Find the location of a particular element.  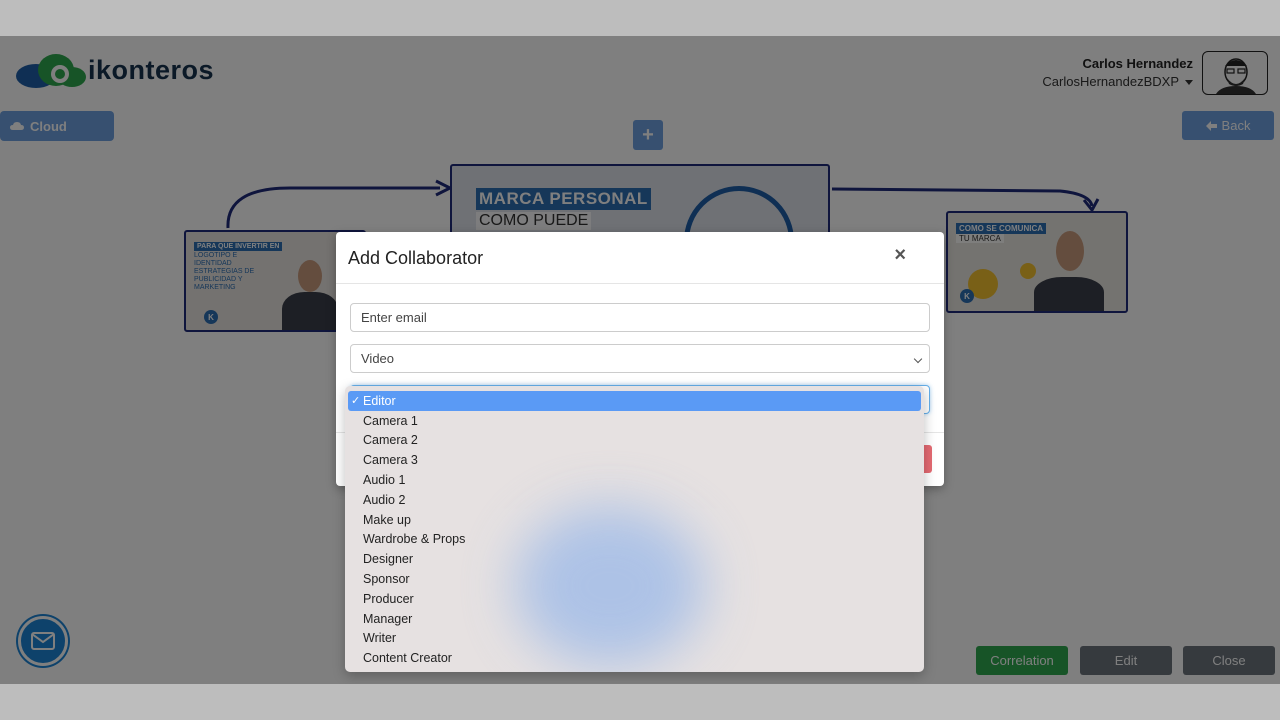

role-option-camera-1: Camera 1 is located at coordinates (634, 421).